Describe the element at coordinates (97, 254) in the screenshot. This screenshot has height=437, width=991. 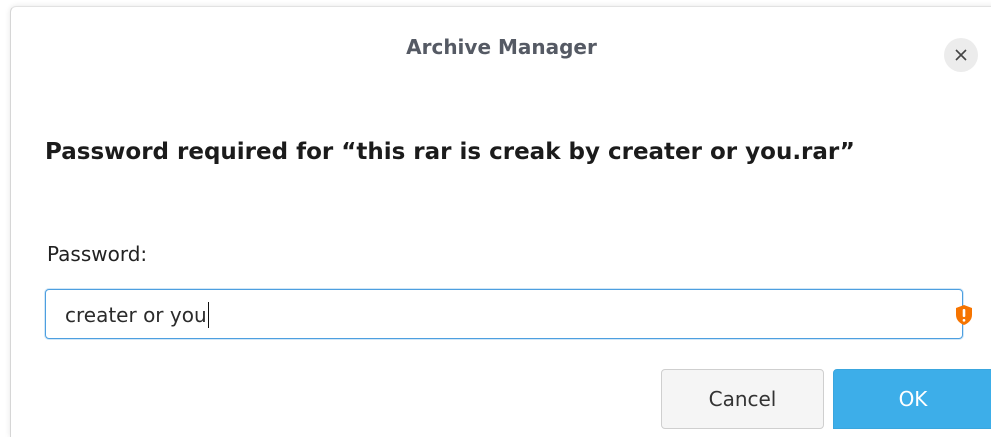
I see `password-label: Password:` at that location.